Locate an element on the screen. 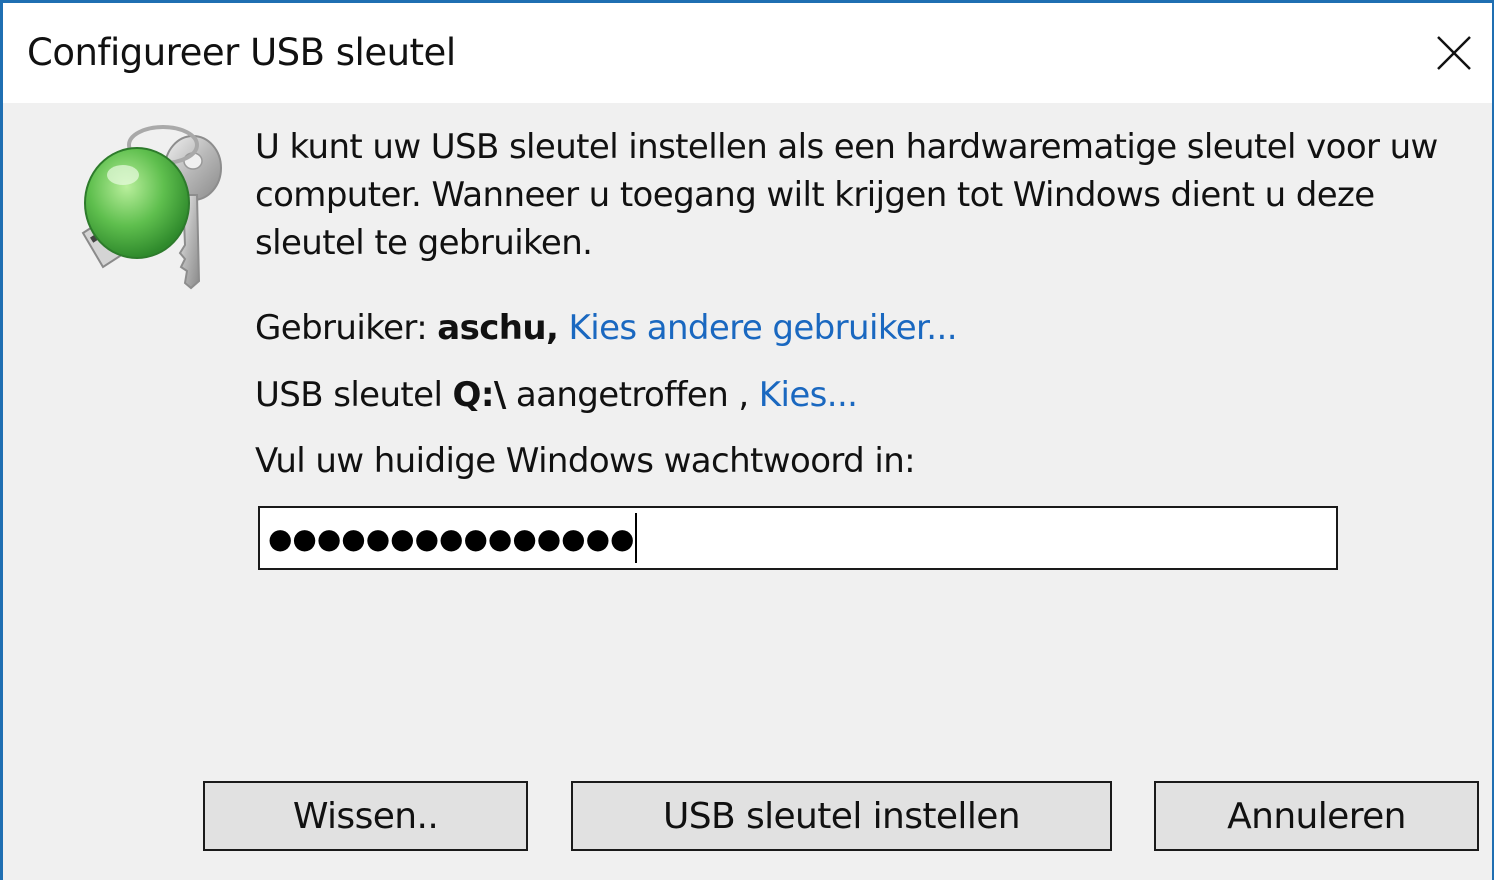 The width and height of the screenshot is (1494, 880). user-label: Gebruiker: is located at coordinates (346, 328).